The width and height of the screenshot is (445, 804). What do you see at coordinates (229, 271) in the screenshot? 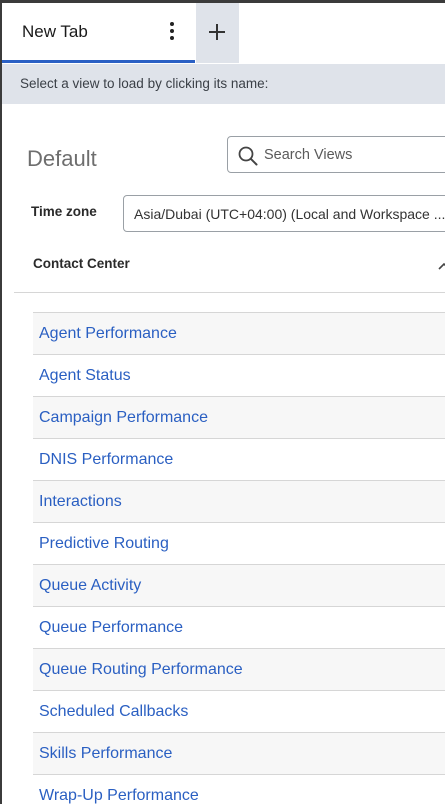
I see `section-header-contact-center: Contact Center` at bounding box center [229, 271].